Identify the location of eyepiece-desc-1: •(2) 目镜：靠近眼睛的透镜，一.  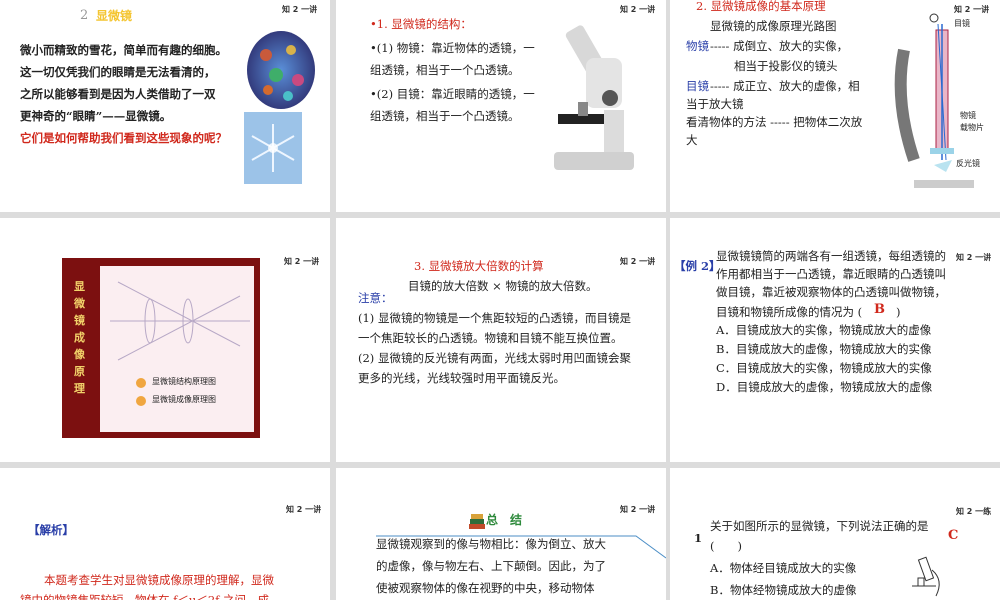
(452, 94).